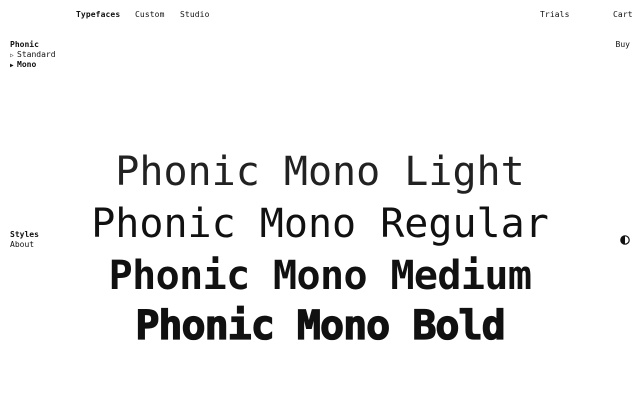 This screenshot has width=640, height=400. Describe the element at coordinates (195, 15) in the screenshot. I see `nav-studio-link: Studio` at that location.